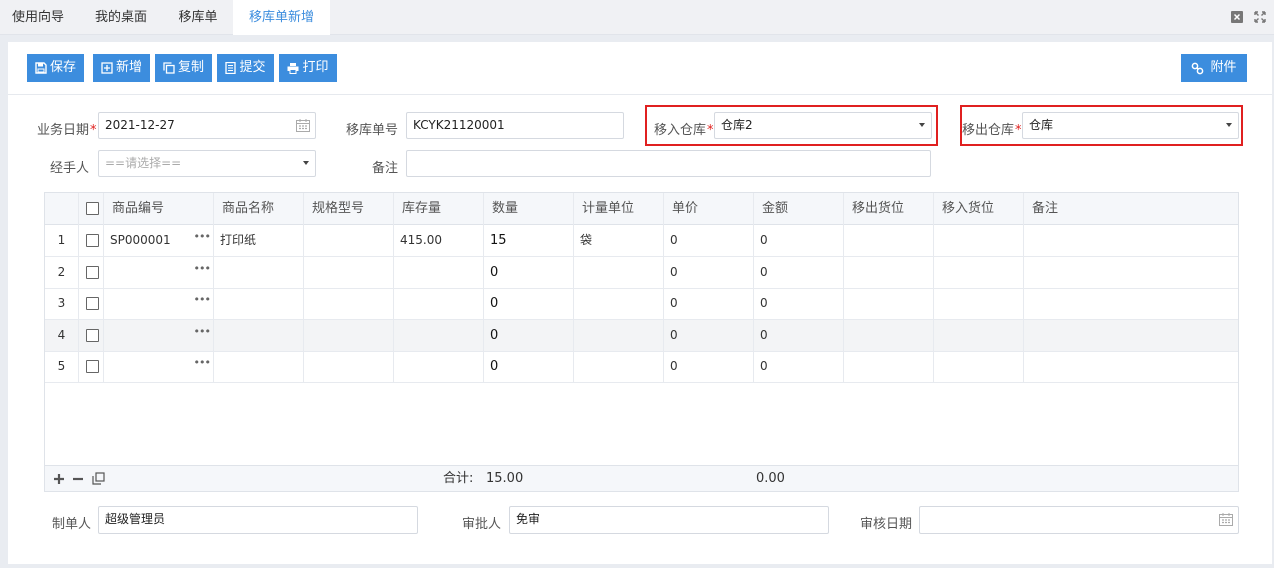 The height and width of the screenshot is (568, 1274). I want to click on print-button: 打印, so click(308, 68).